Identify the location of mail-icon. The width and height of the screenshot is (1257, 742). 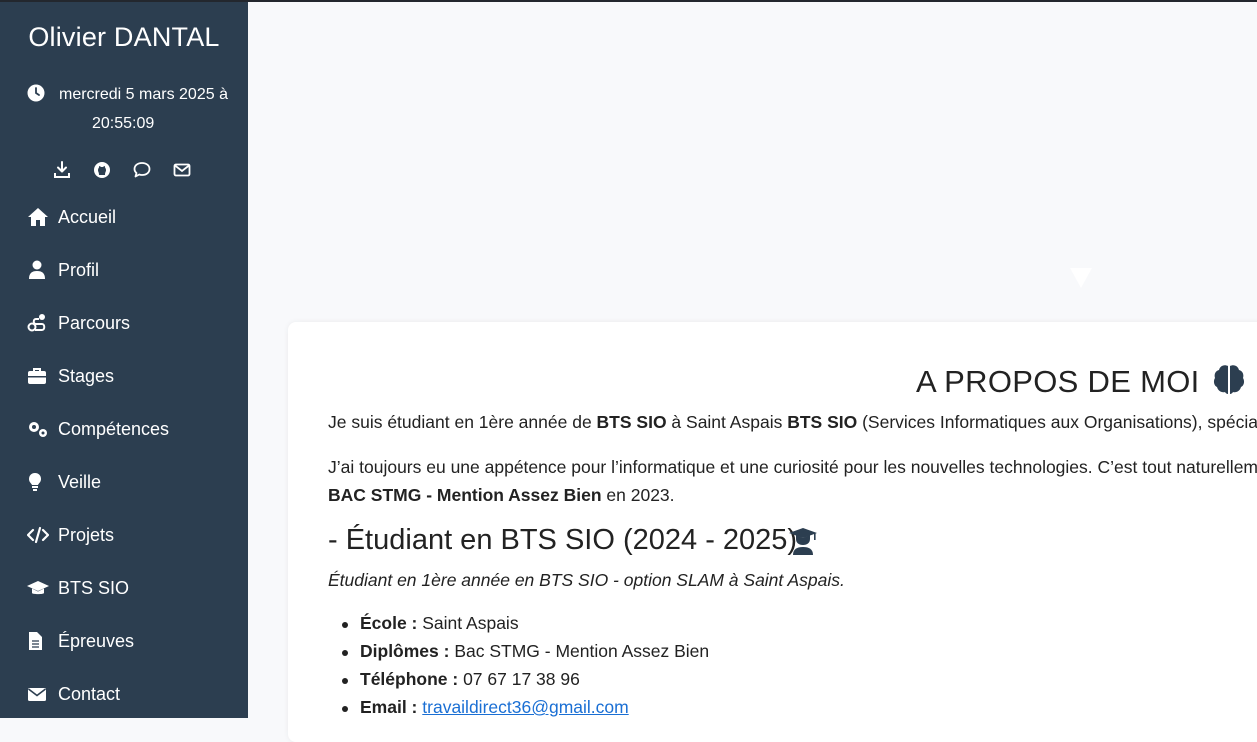
(182, 170).